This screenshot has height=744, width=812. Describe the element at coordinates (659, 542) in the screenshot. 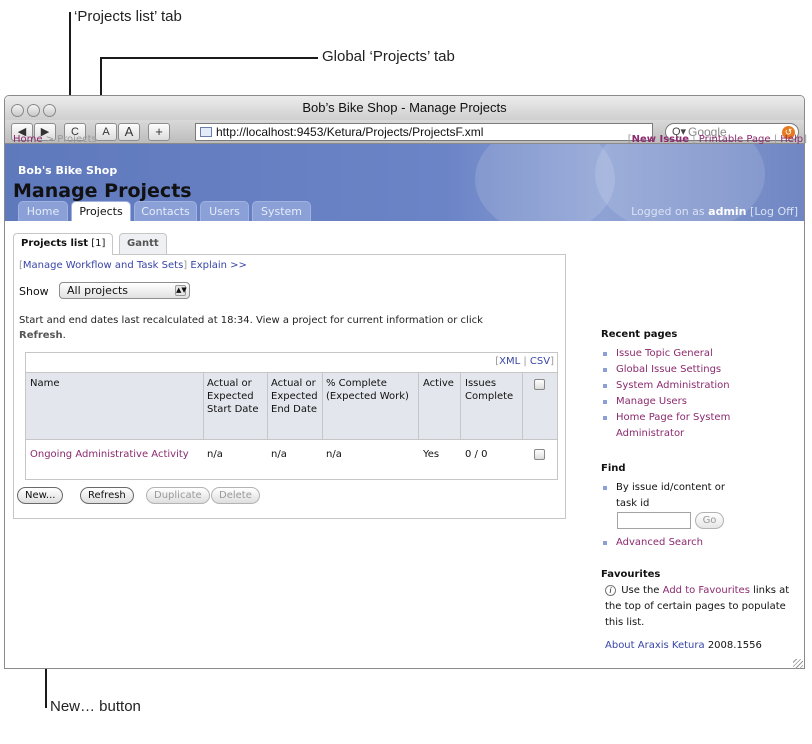

I see `advanced-search-label: Advanced Search` at that location.